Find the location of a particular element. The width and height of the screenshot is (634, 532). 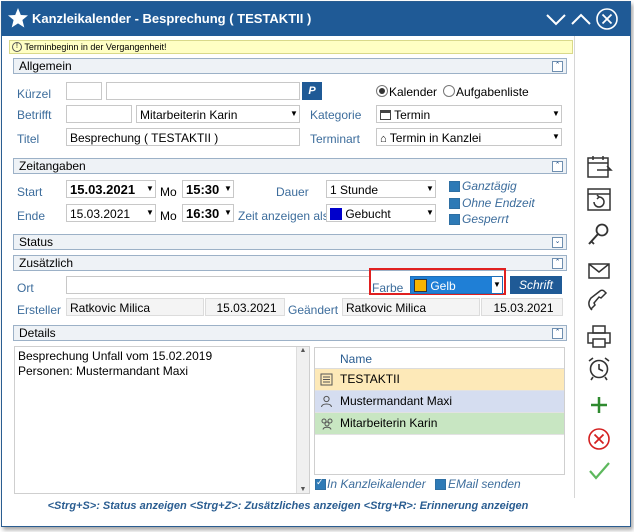

radio-aufgabenliste is located at coordinates (449, 91).